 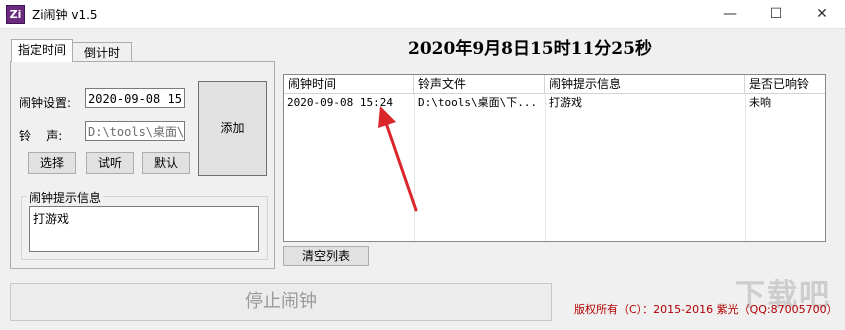 What do you see at coordinates (110, 163) in the screenshot?
I see `audition-button: 试听` at bounding box center [110, 163].